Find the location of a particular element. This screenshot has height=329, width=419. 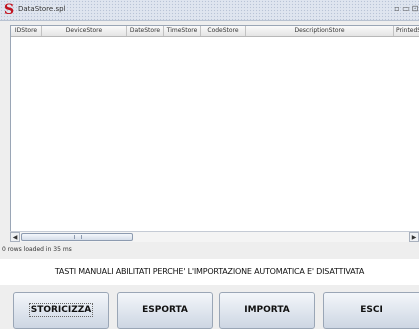

column-header-datestore: DateStore is located at coordinates (145, 31).